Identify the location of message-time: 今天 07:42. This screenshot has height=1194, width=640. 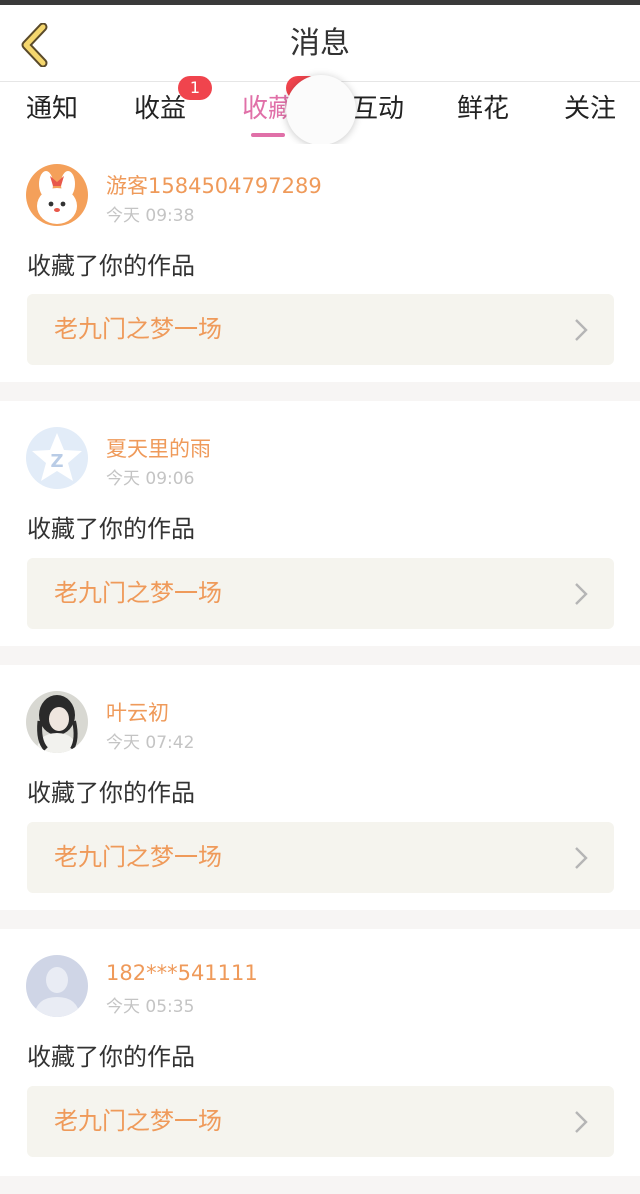
(150, 743).